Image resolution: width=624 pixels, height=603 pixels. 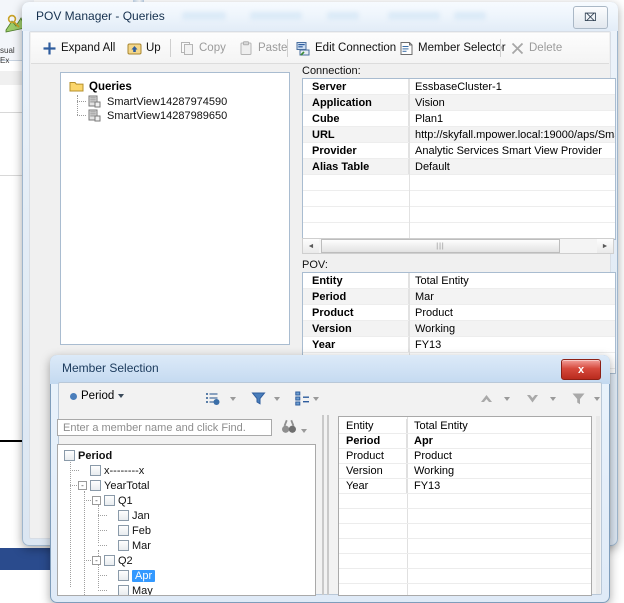 I want to click on find-binoculars-icon, so click(x=289, y=427).